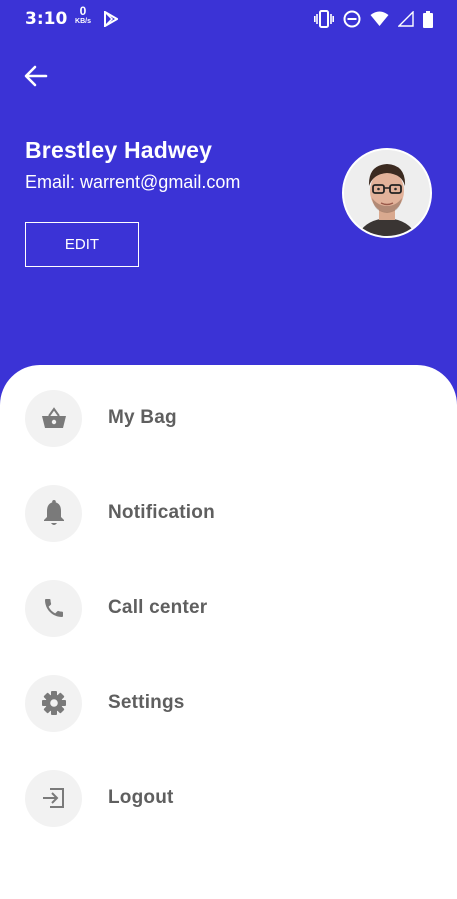 This screenshot has width=457, height=899. Describe the element at coordinates (82, 244) in the screenshot. I see `edit-profile-button: EDIT` at that location.